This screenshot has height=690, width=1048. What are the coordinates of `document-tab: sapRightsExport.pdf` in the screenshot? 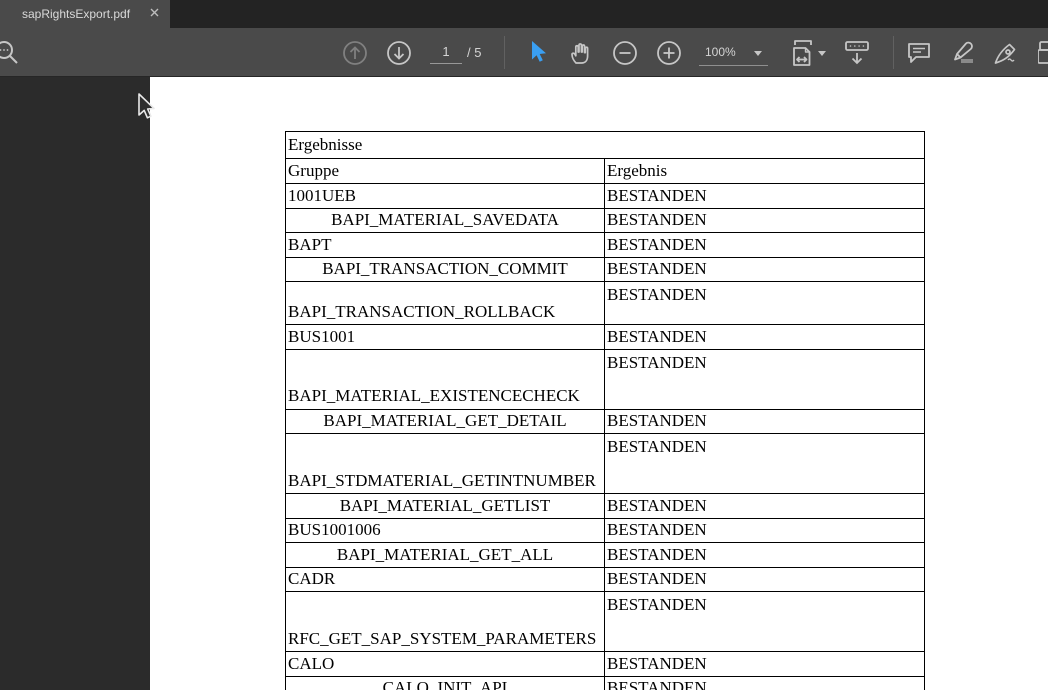 It's located at (85, 14).